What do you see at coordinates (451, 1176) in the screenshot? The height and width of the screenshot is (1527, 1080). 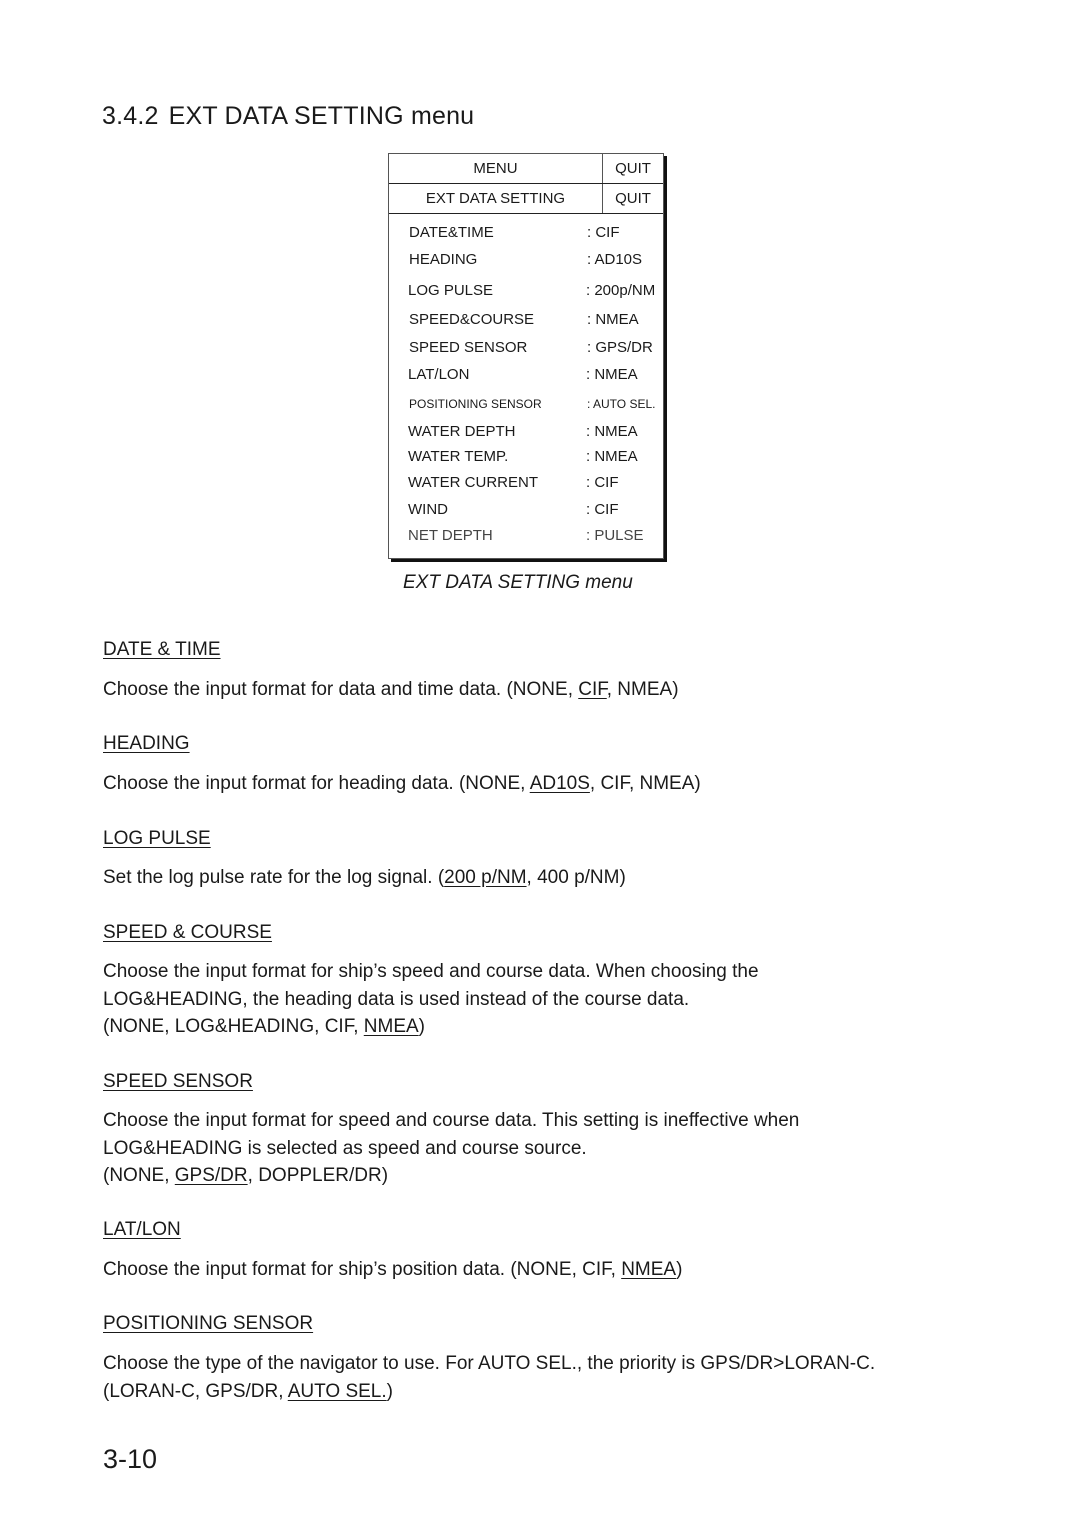 I see `options-line: (NONE, GPS/DR, DOPPLER/DR)` at bounding box center [451, 1176].